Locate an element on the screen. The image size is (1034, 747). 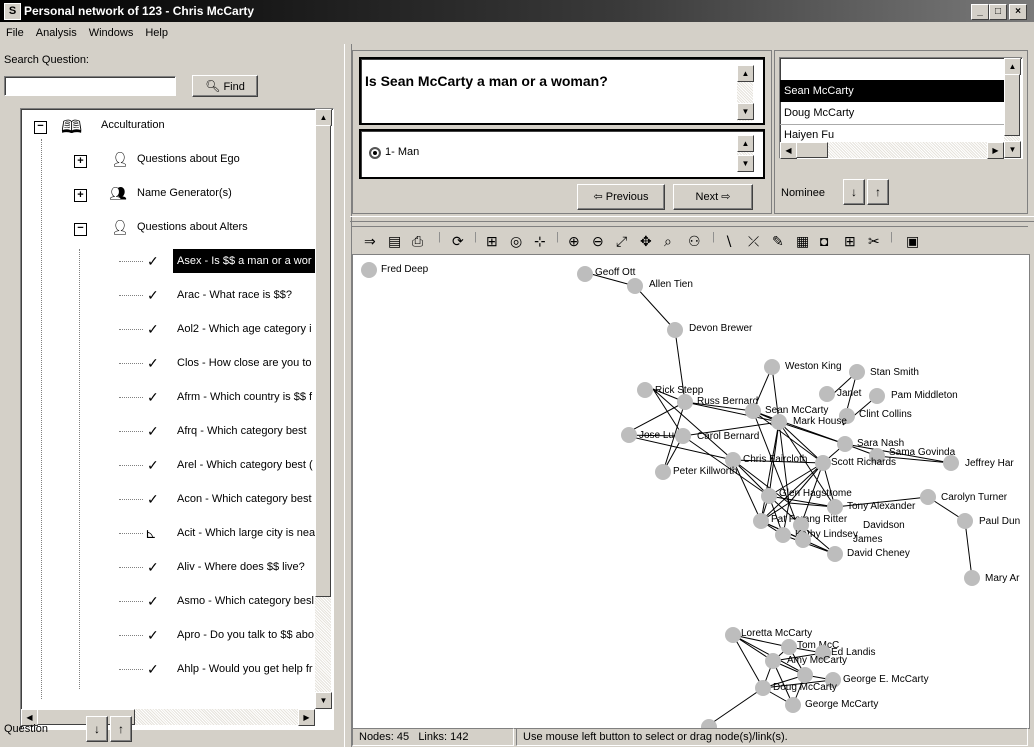
tree-hscroll: ◀ ▶ is located at coordinates (168, 717).